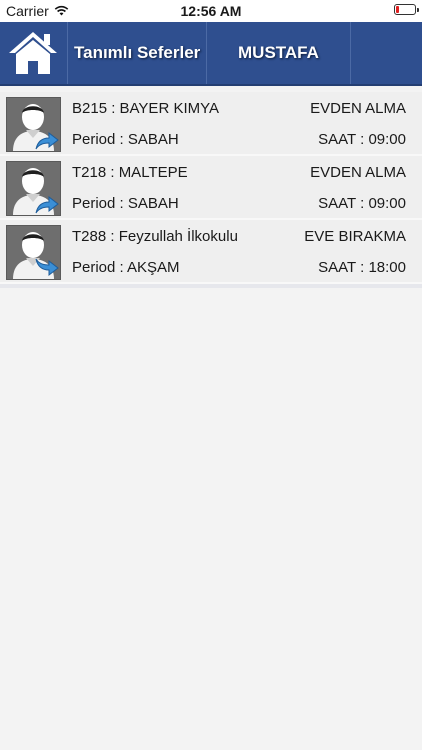 This screenshot has width=422, height=750. What do you see at coordinates (126, 267) in the screenshot?
I see `trip-period: Period : AKŞAM` at bounding box center [126, 267].